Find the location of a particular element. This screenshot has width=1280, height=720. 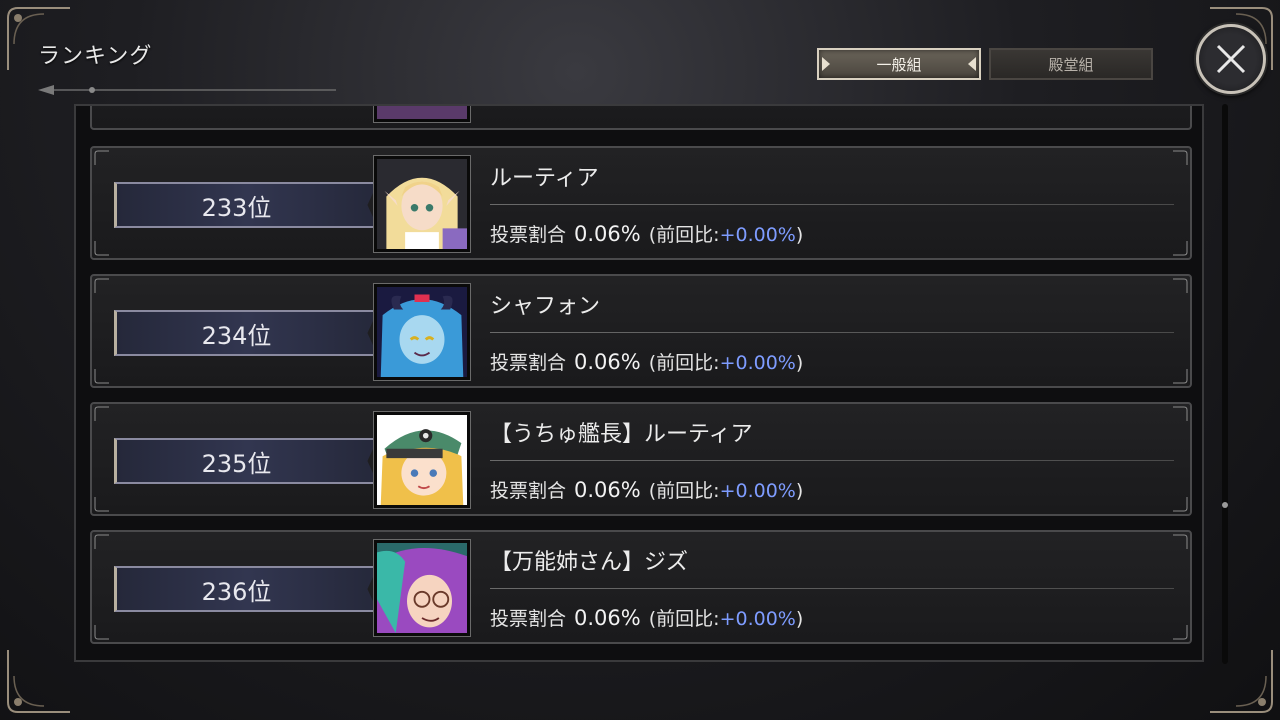

elf-blonde-portrait-icon is located at coordinates (422, 204).